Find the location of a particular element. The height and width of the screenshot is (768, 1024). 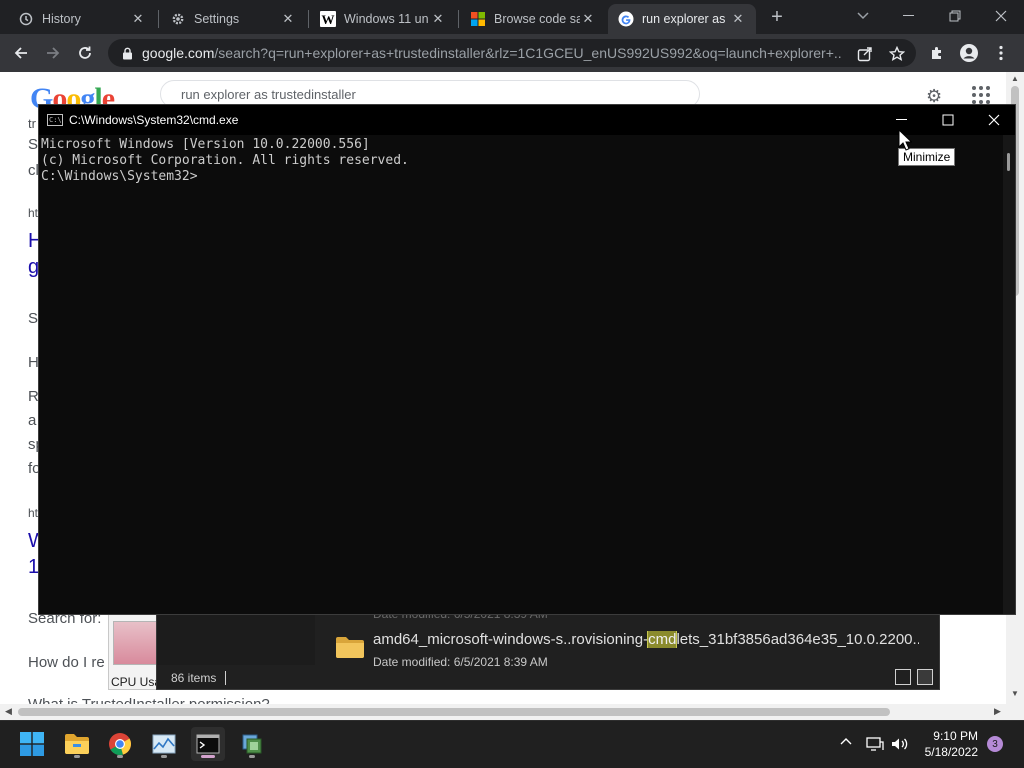

tab-label: Windows 11 un is located at coordinates (386, 19).